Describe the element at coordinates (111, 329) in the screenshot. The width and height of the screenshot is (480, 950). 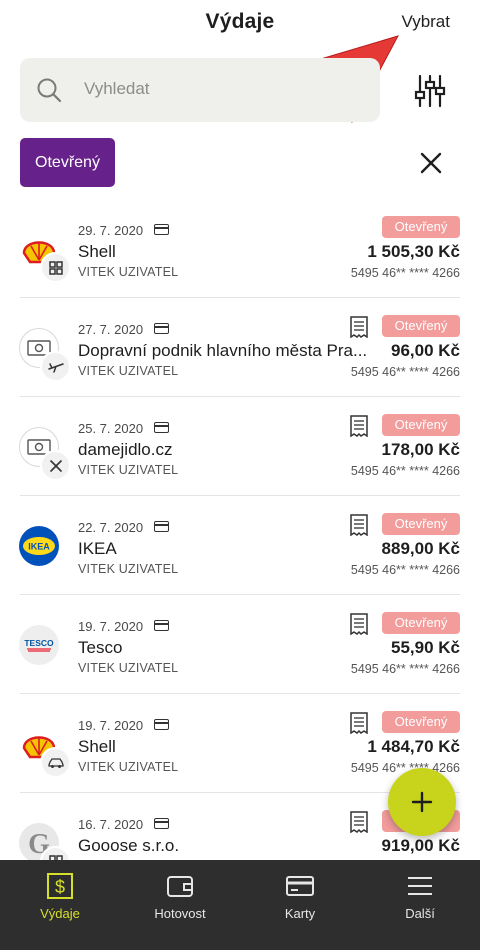
I see `transaction-date: 27. 7. 2020` at that location.